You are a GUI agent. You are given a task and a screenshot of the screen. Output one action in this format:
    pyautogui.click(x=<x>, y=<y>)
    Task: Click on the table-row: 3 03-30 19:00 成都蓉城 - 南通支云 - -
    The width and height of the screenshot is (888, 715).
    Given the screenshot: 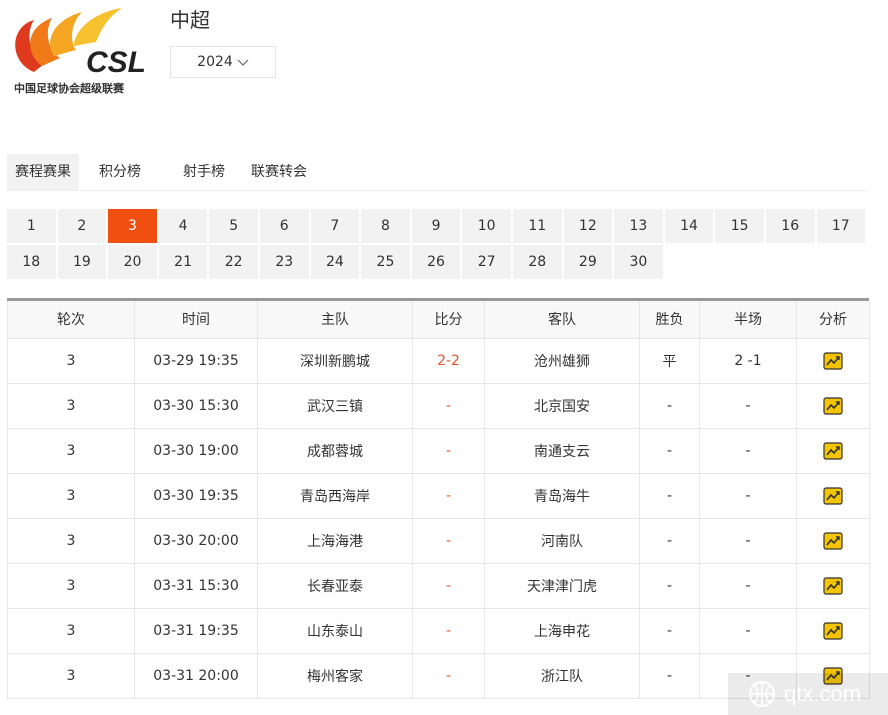 What is the action you would take?
    pyautogui.click(x=438, y=450)
    